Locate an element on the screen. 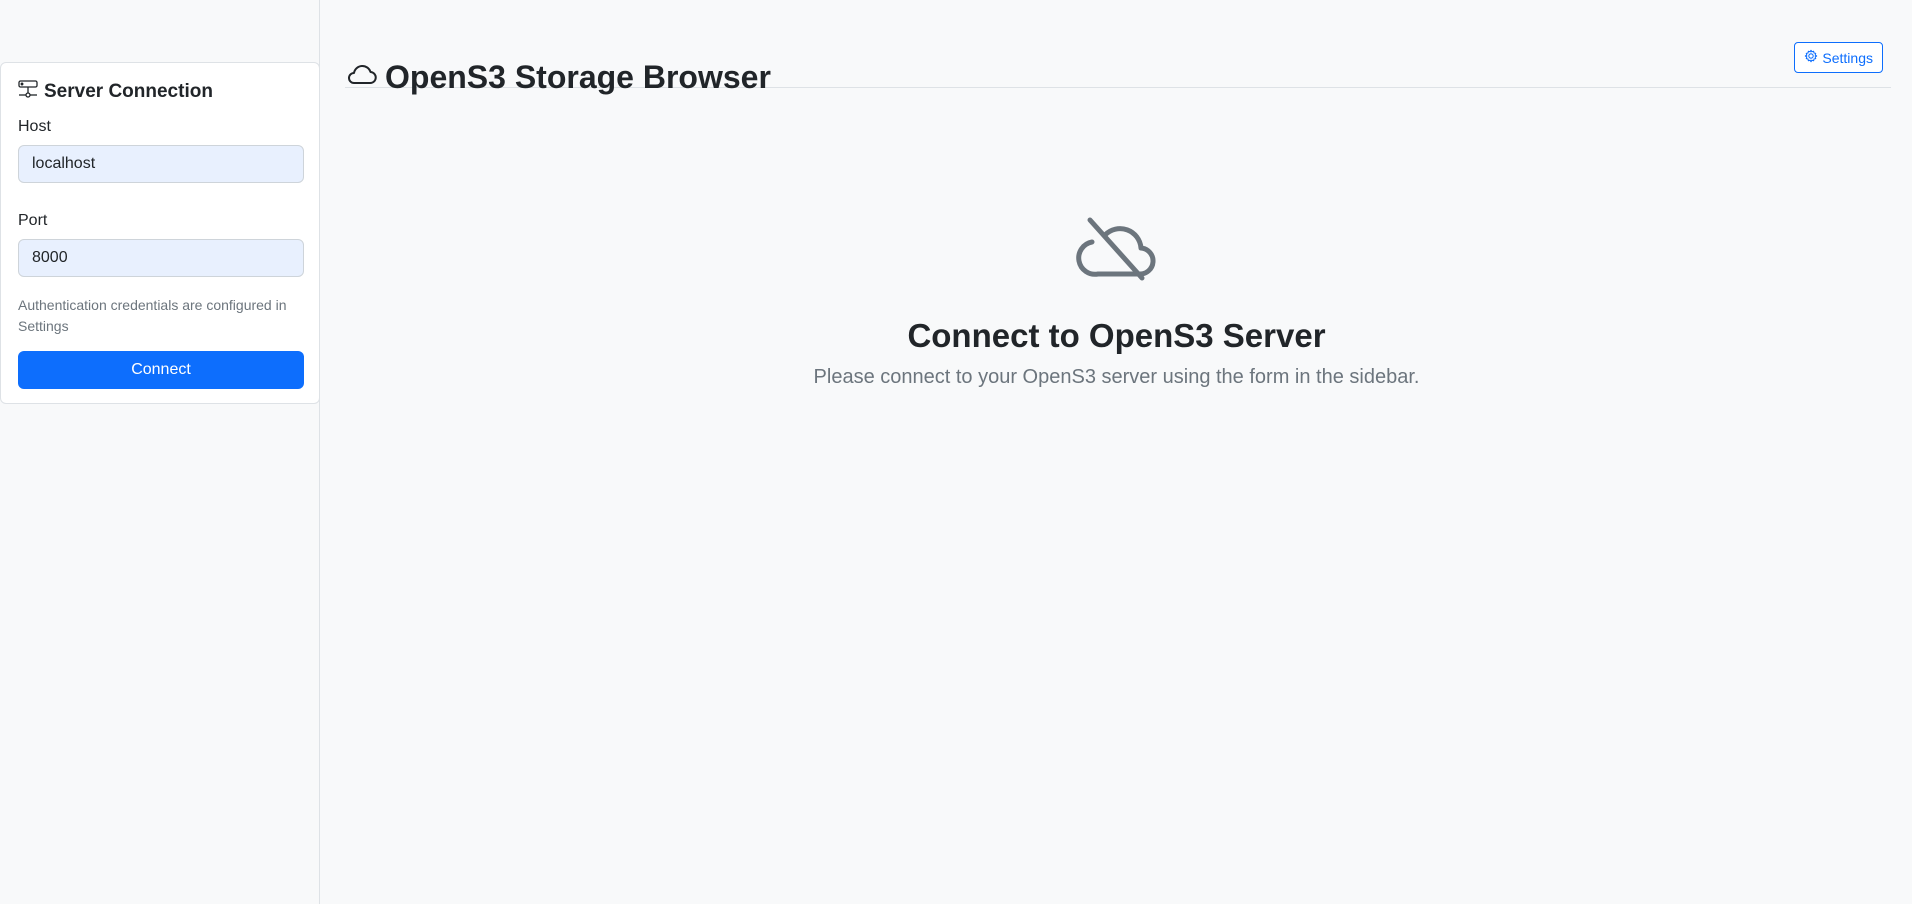 This screenshot has width=1912, height=904. port-input is located at coordinates (161, 258).